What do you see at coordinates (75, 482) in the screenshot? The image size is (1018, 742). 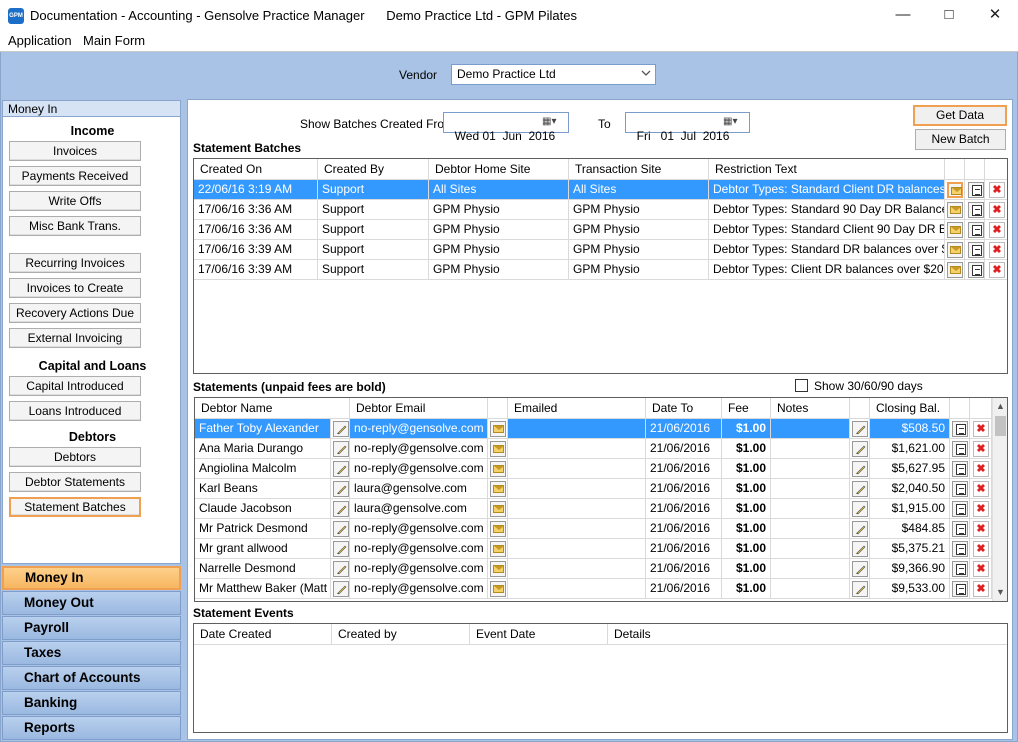 I see `debtor-statements-button: Debtor Statements` at bounding box center [75, 482].